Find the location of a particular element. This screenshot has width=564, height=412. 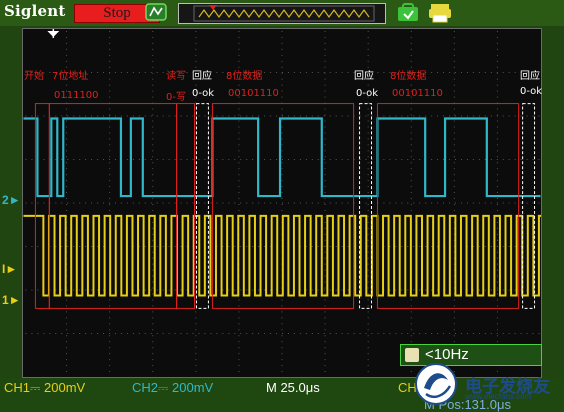

start-label: 开始 is located at coordinates (34, 76).